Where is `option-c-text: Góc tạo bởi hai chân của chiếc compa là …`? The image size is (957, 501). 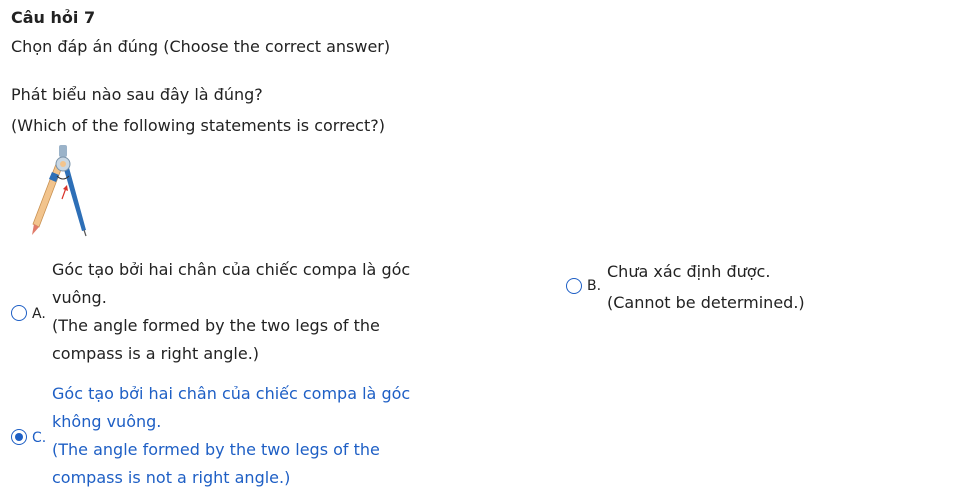
option-c-text: Góc tạo bởi hai chân của chiếc compa là … is located at coordinates (247, 436).